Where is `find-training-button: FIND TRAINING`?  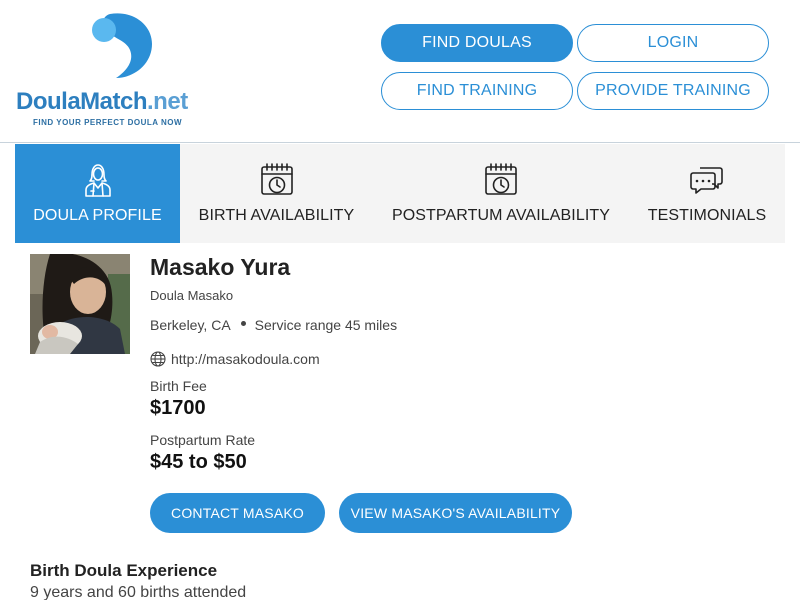
find-training-button: FIND TRAINING is located at coordinates (477, 91).